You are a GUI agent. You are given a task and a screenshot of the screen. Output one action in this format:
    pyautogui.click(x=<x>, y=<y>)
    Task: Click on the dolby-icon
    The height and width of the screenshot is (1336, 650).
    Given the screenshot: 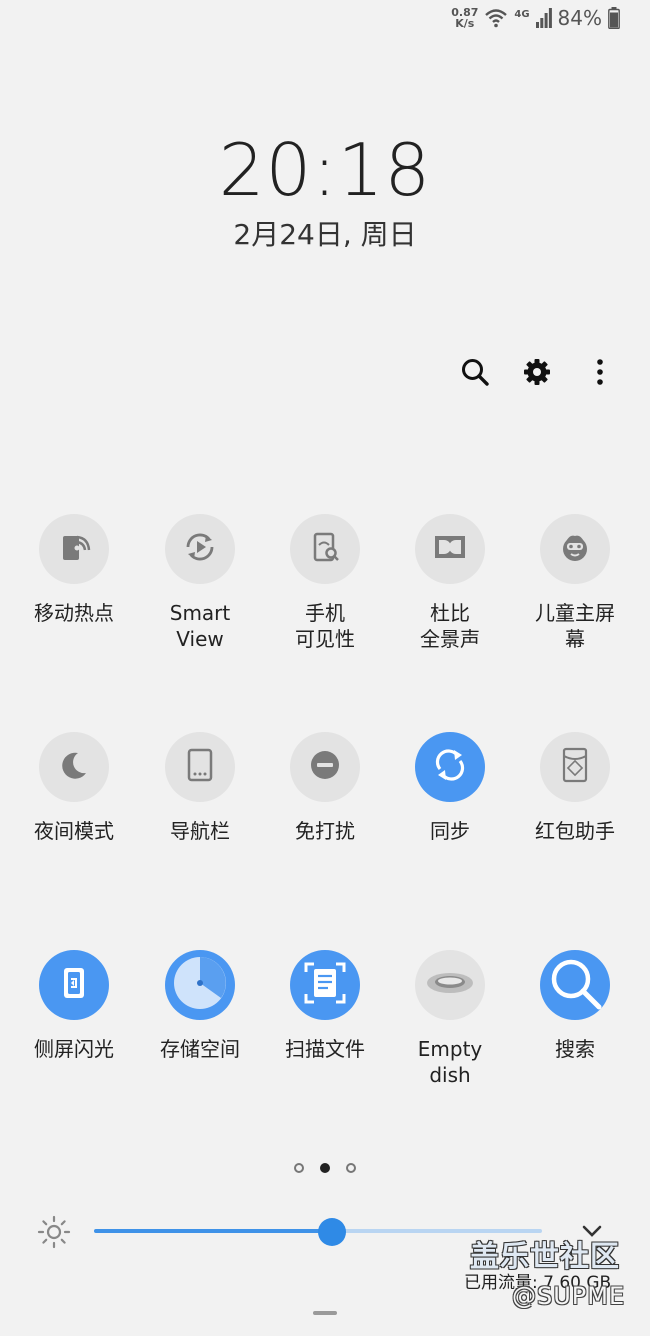 What is the action you would take?
    pyautogui.click(x=450, y=549)
    